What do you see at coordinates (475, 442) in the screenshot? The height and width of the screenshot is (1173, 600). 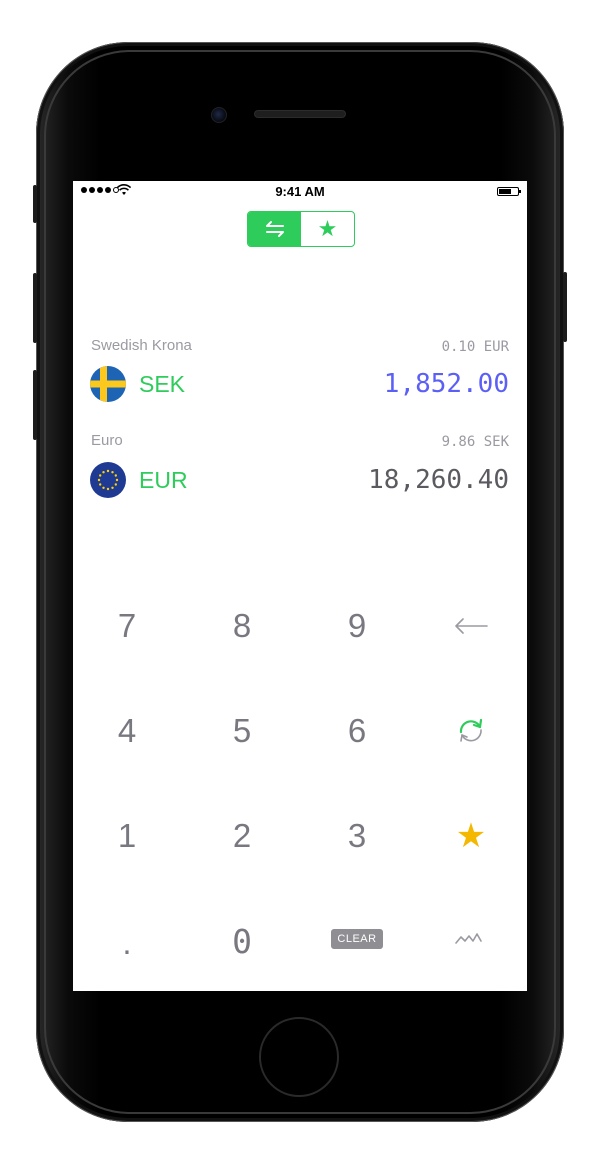 I see `exchange-rate: 9.86 SEK` at bounding box center [475, 442].